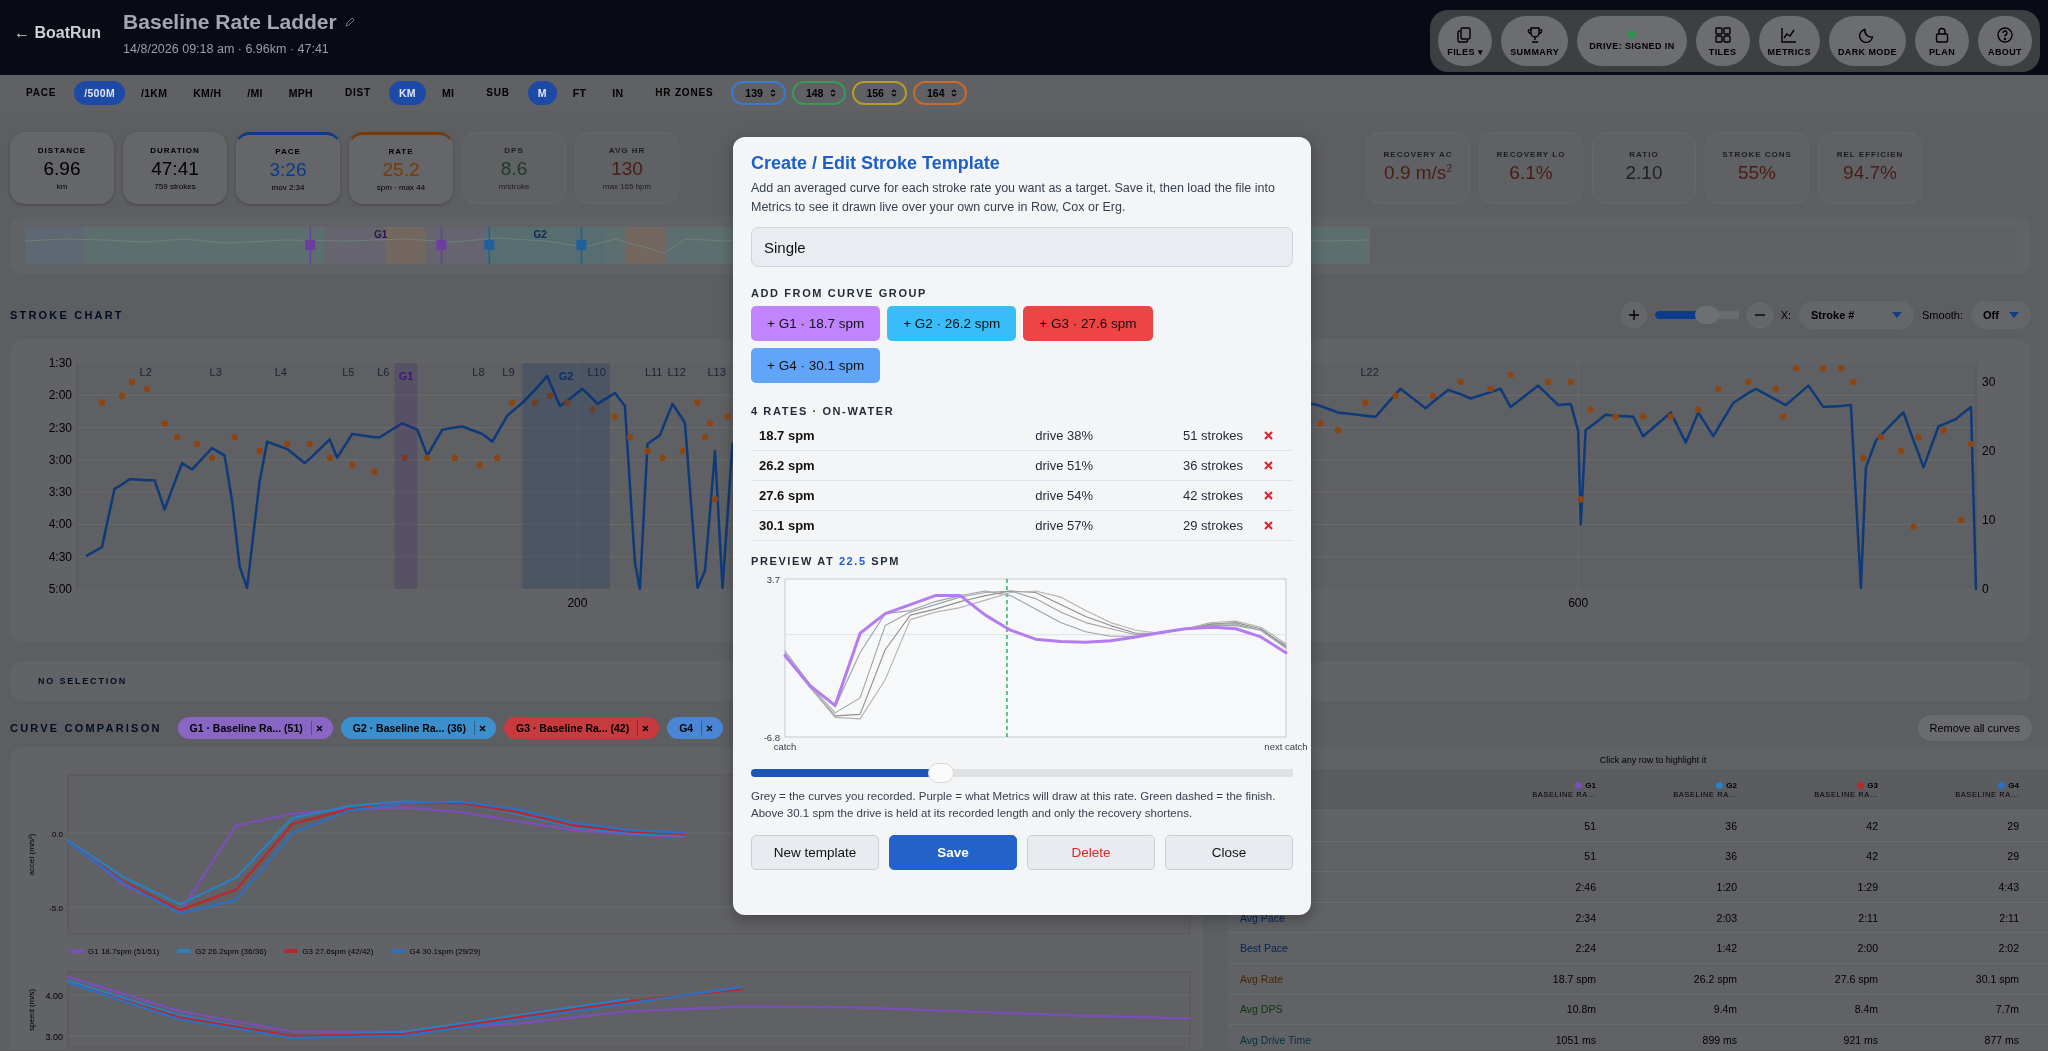  Describe the element at coordinates (60, 589) in the screenshot. I see `axis-tick-label: 5:00` at that location.